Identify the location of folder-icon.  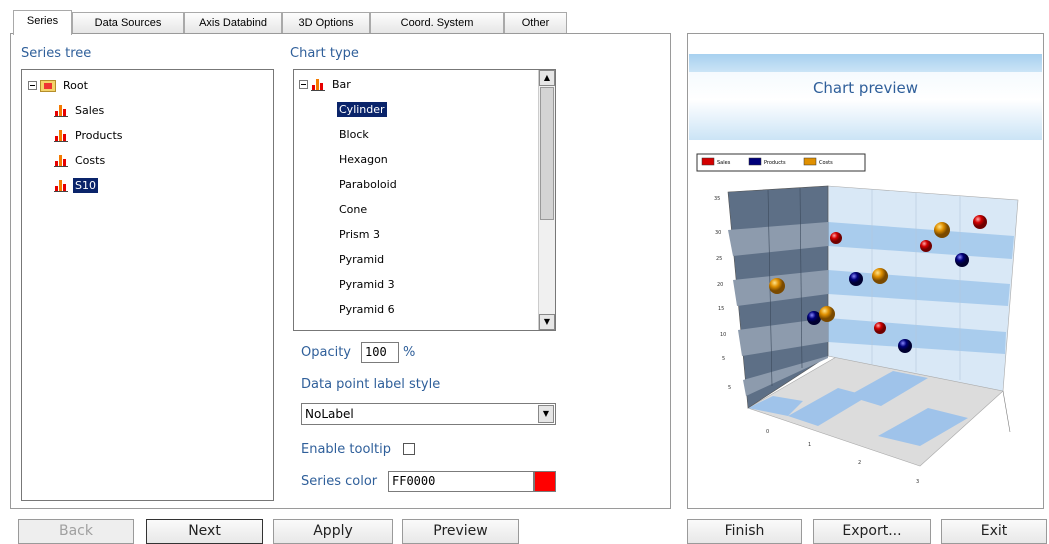
(48, 85).